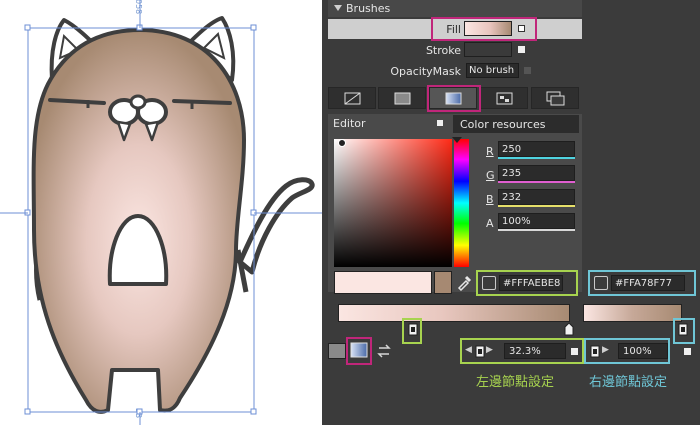 This screenshot has height=425, width=700. I want to click on brushes-section-header: Brushes, so click(455, 8).